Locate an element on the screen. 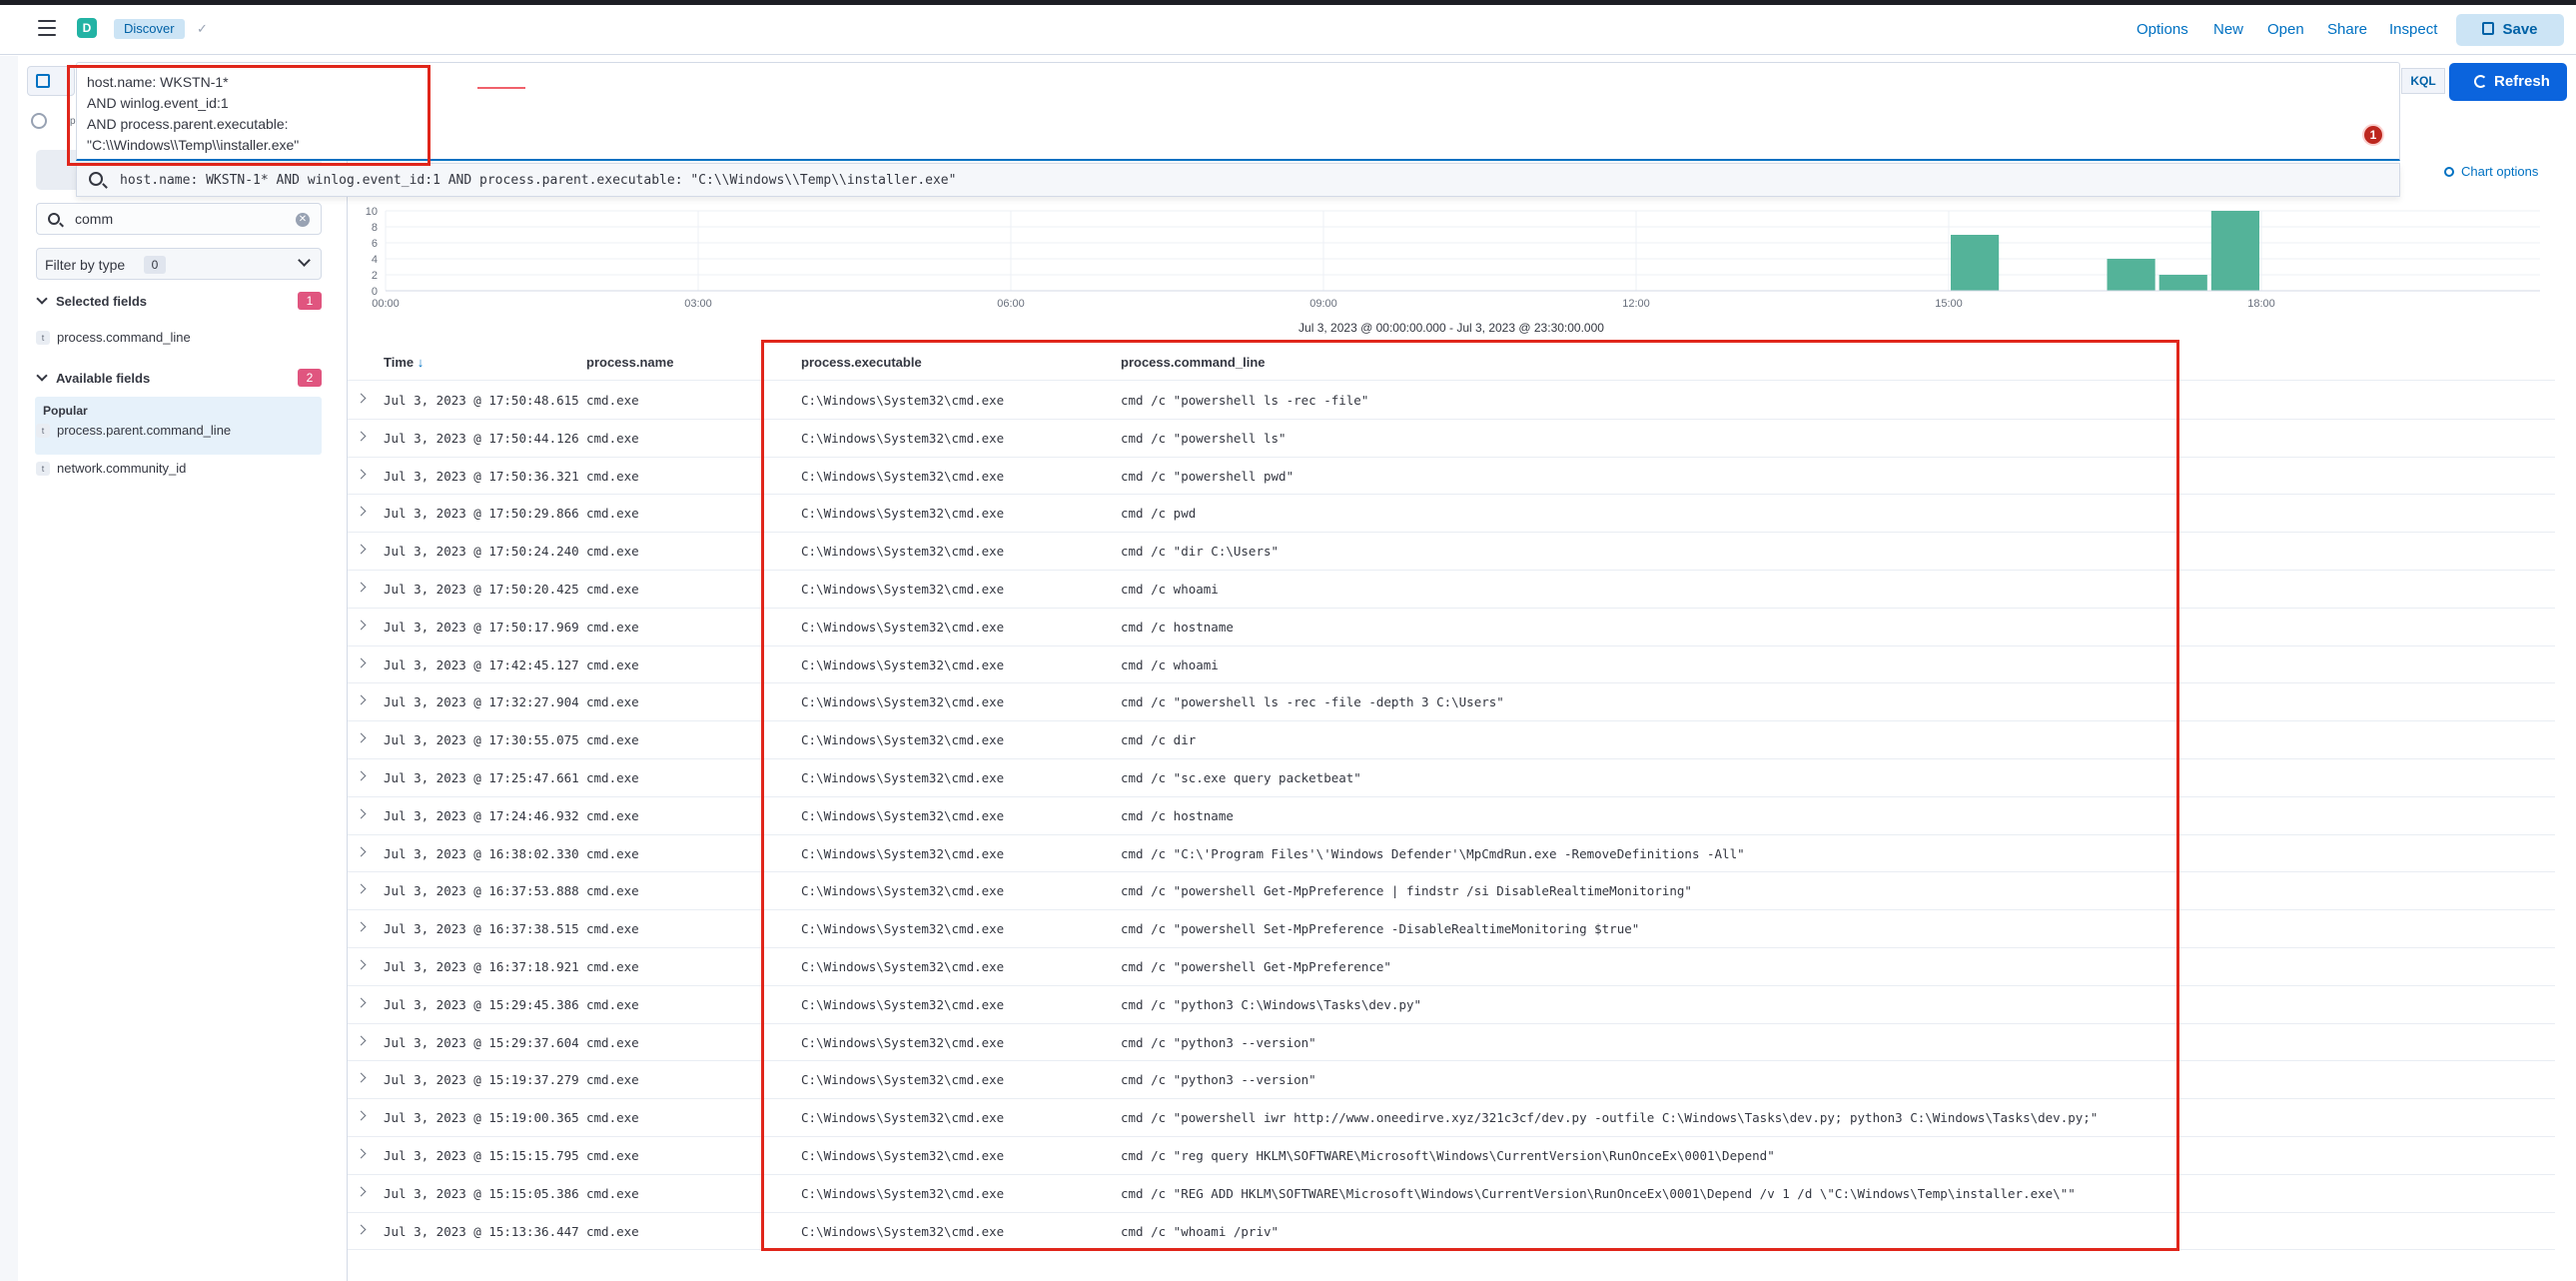 This screenshot has height=1281, width=2576. save-button: Save is located at coordinates (2510, 30).